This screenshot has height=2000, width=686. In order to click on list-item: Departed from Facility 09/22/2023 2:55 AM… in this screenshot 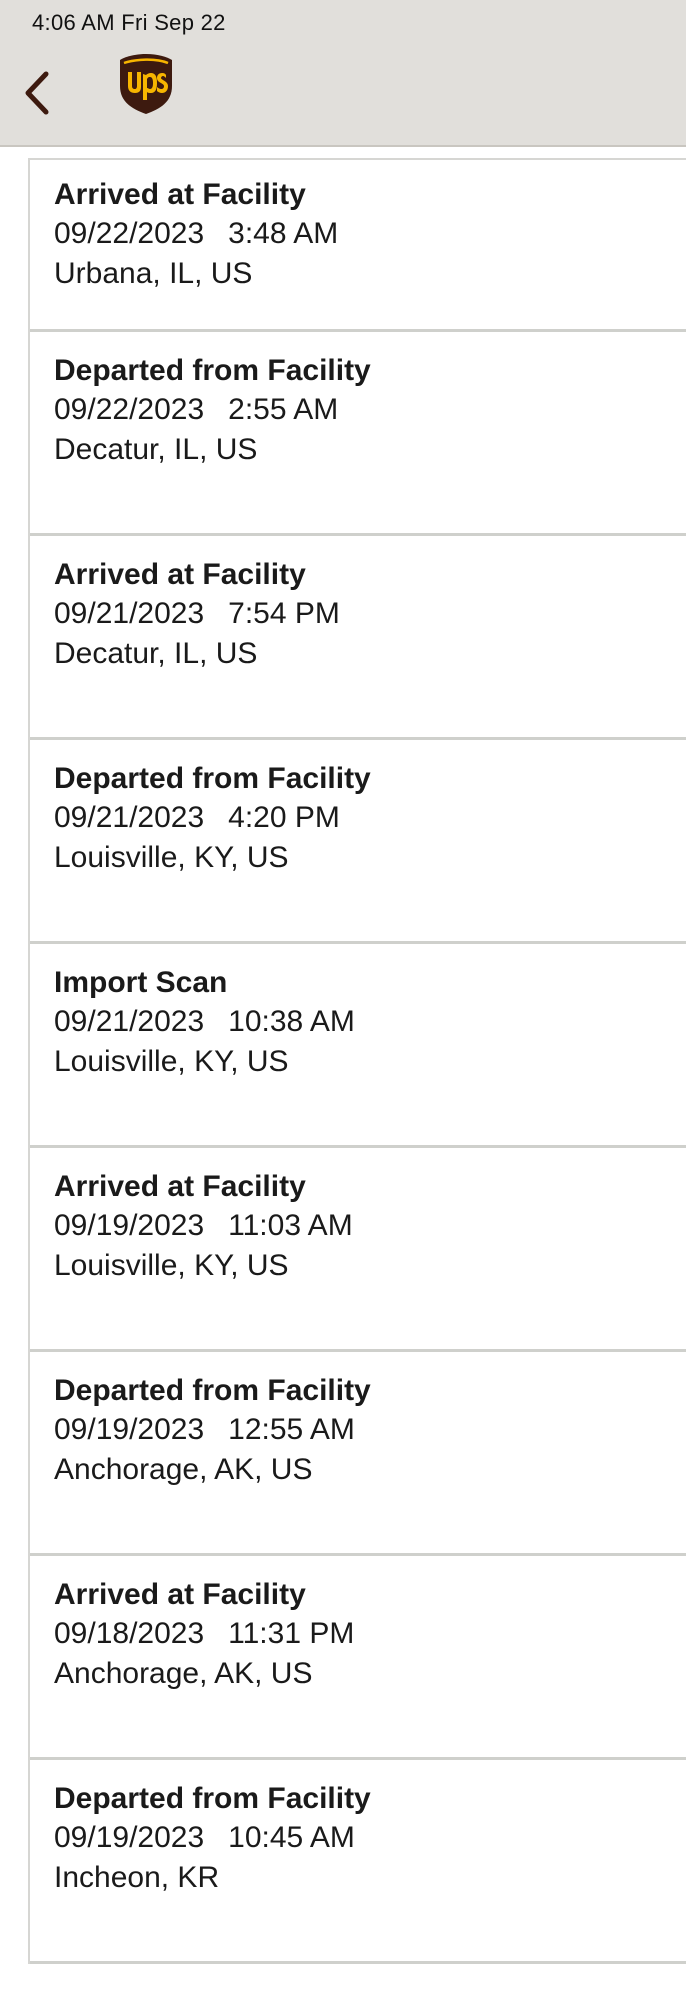, I will do `click(358, 434)`.